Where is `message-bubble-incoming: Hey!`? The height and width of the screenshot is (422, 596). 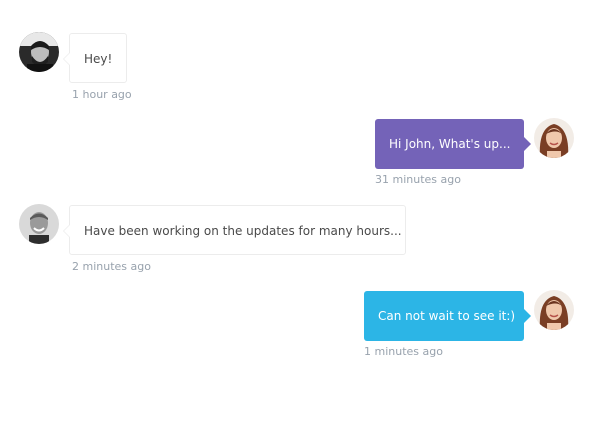
message-bubble-incoming: Hey! is located at coordinates (95, 58).